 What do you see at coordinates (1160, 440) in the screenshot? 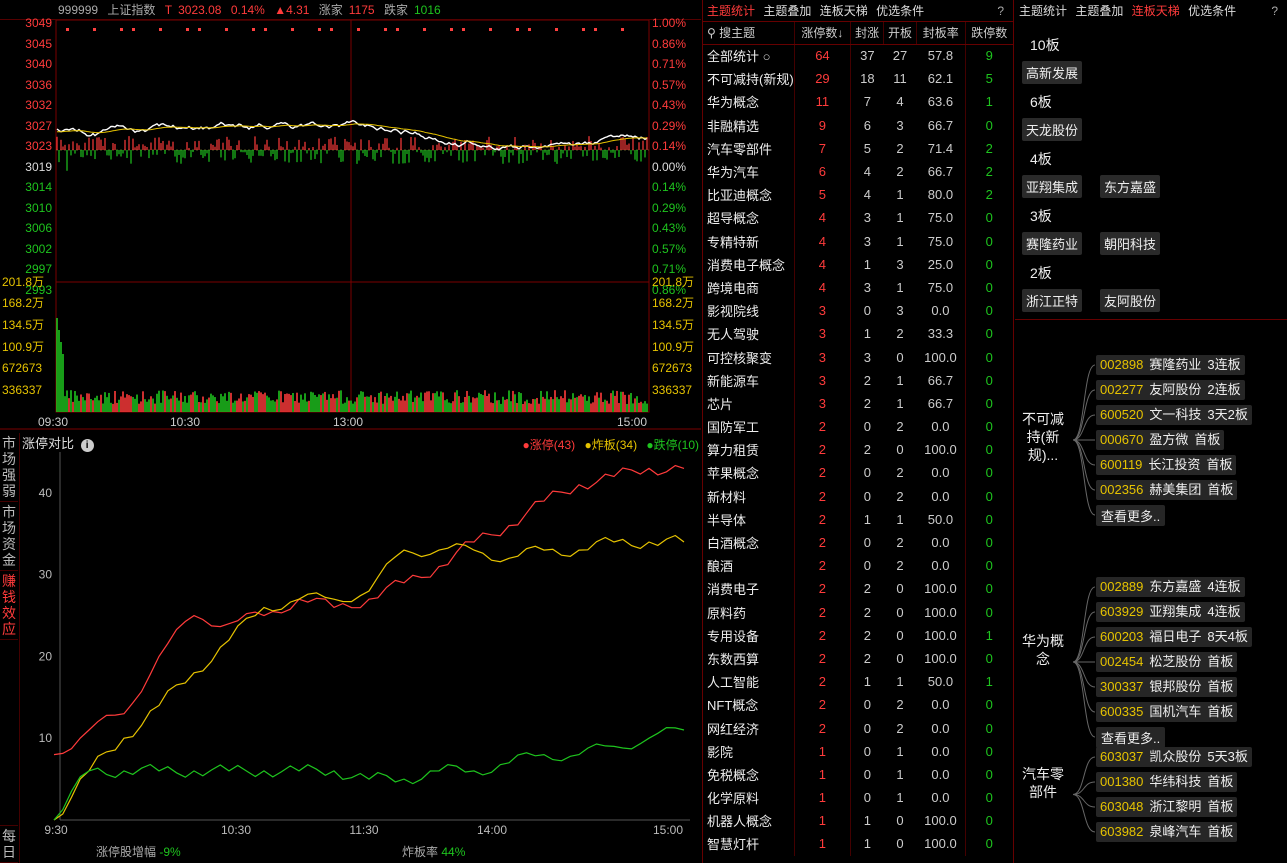
I see `group-stock-chip: 000670 盈方微 首板` at bounding box center [1160, 440].